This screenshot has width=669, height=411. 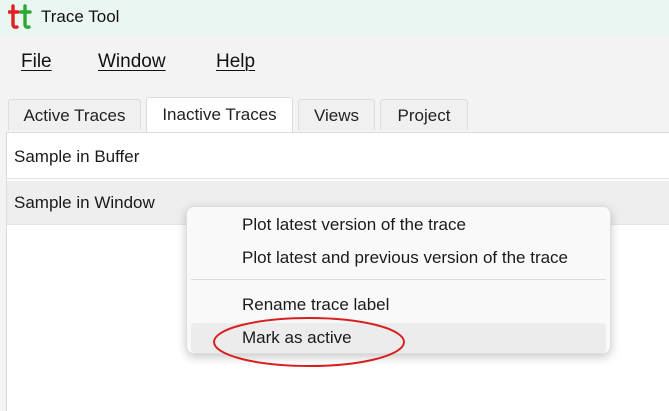 I want to click on tt-logo-icon, so click(x=20, y=16).